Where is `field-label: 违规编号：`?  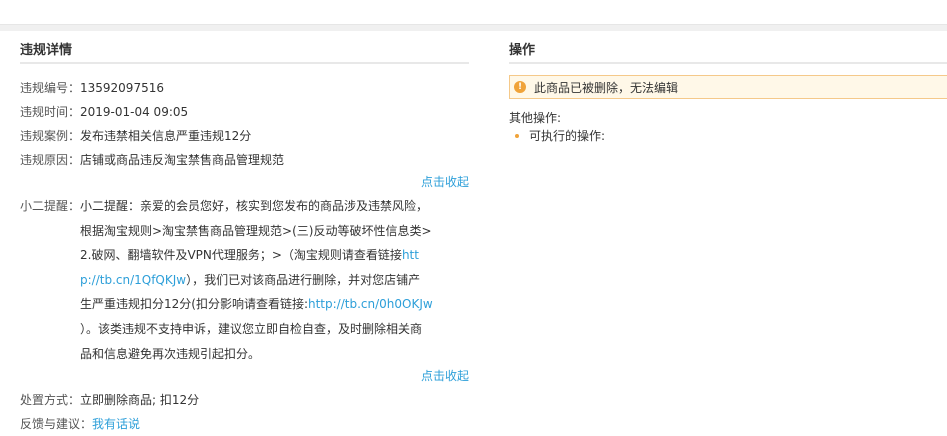
field-label: 违规编号： is located at coordinates (50, 88).